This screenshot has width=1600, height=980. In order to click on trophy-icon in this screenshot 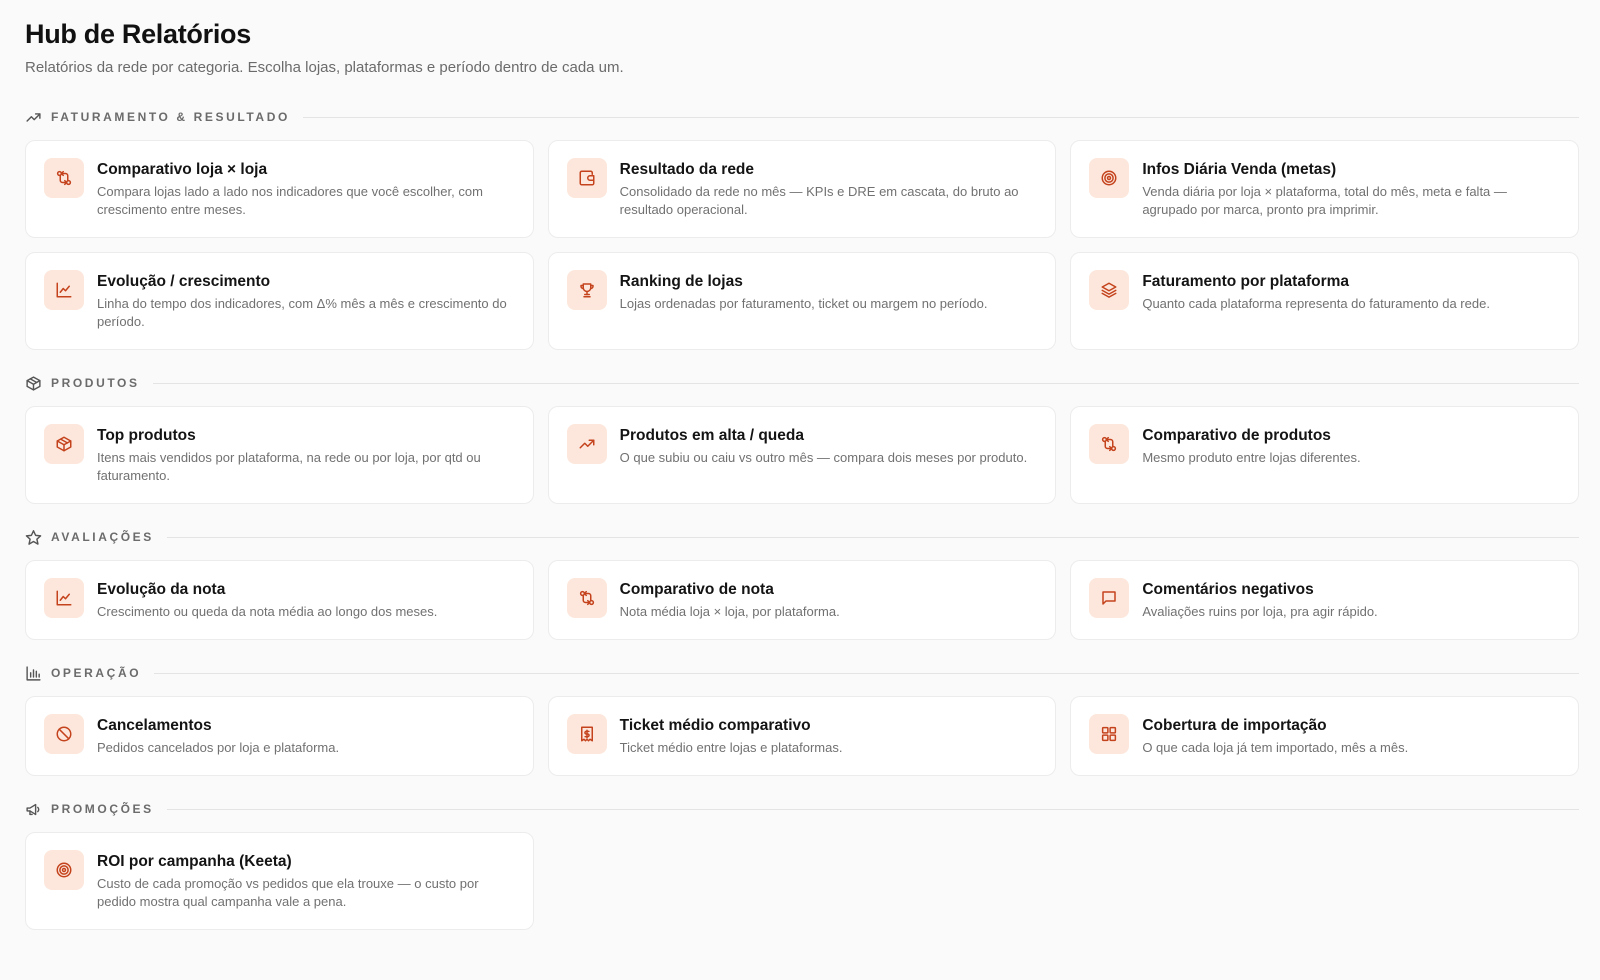, I will do `click(586, 290)`.